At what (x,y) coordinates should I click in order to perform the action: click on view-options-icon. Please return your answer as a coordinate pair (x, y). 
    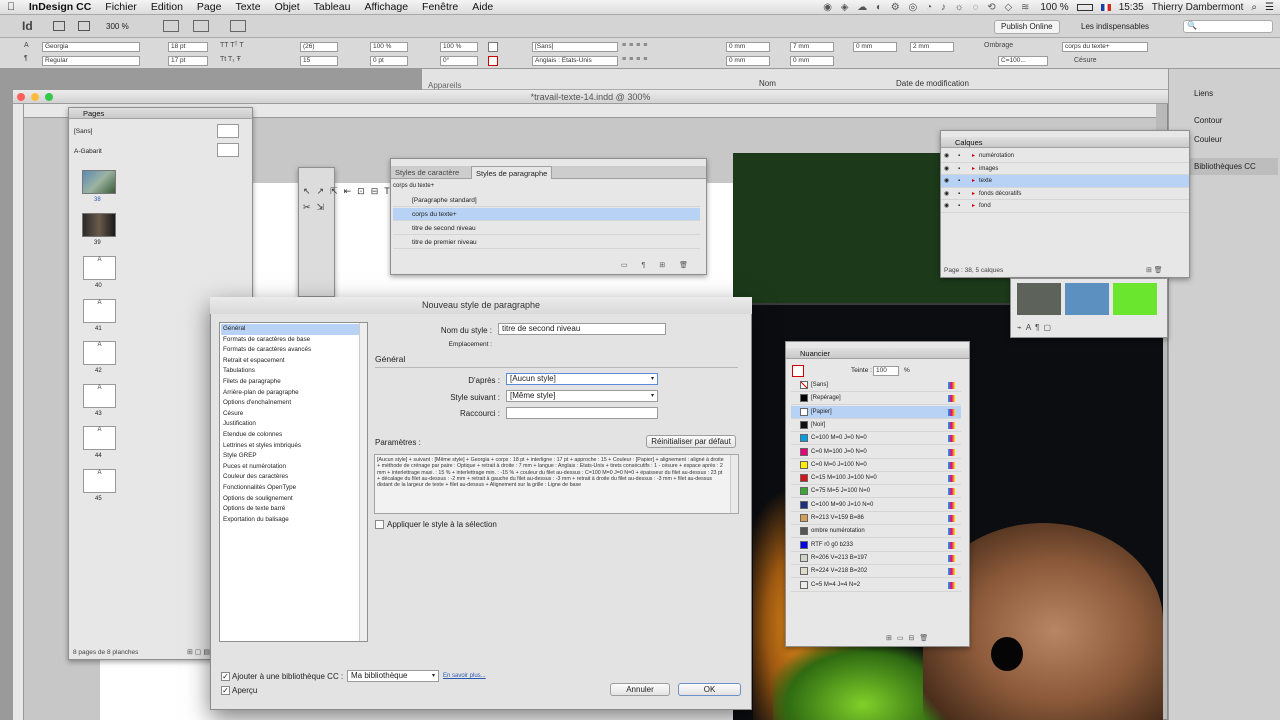
    Looking at the image, I should click on (171, 26).